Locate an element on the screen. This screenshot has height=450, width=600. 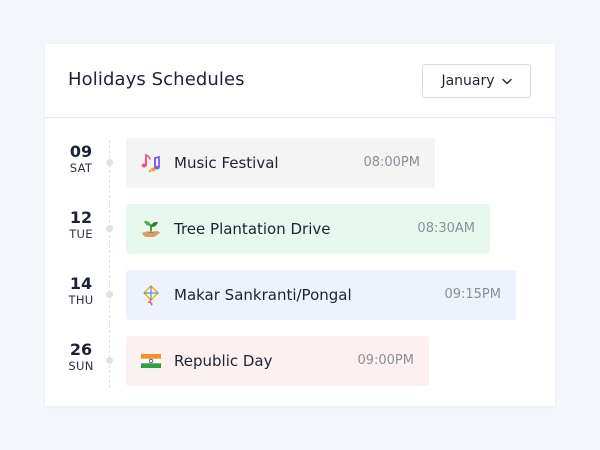
event-card-makar-sankranti: Makar Sankranti/Pongal 09:15PM is located at coordinates (321, 295).